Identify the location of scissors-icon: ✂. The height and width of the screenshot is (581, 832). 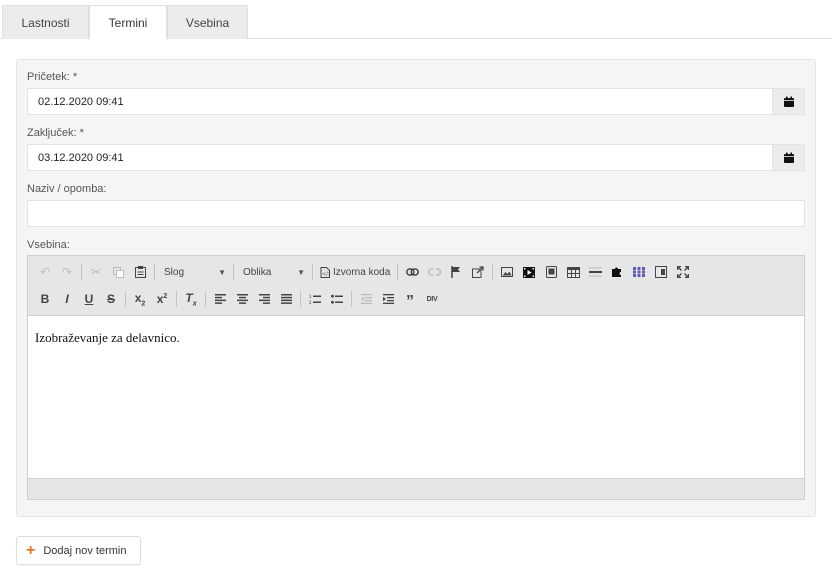
(96, 272).